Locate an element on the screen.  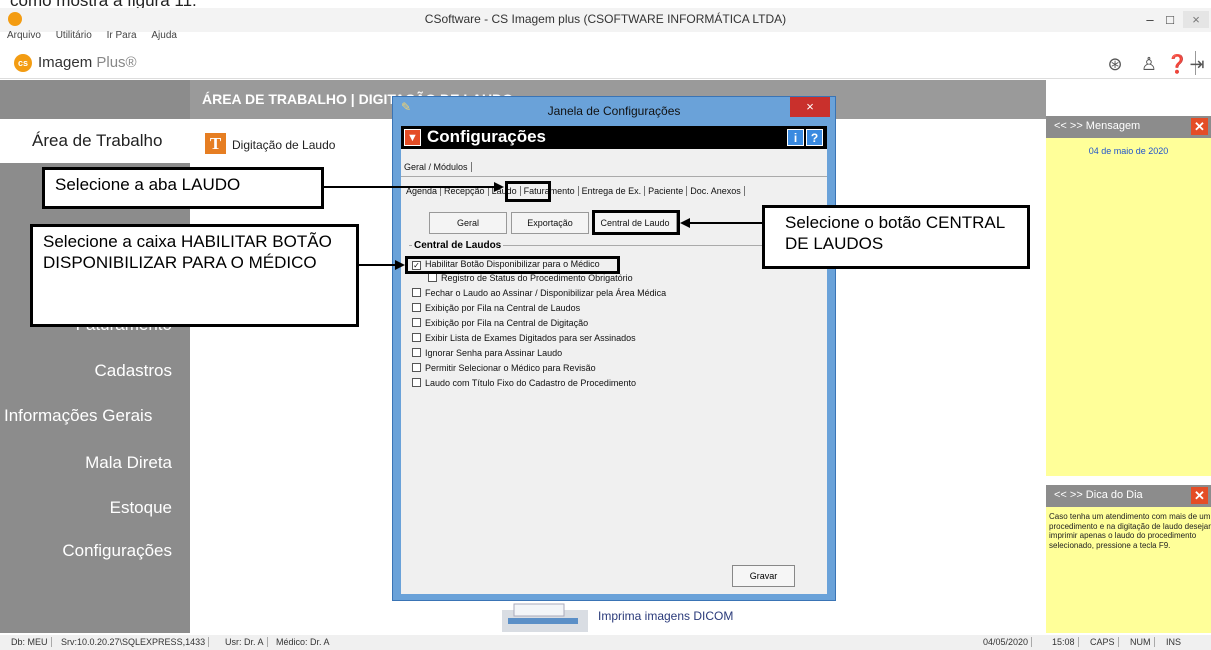
tab-doc-anexos: Doc. Anexos is located at coordinates (717, 191).